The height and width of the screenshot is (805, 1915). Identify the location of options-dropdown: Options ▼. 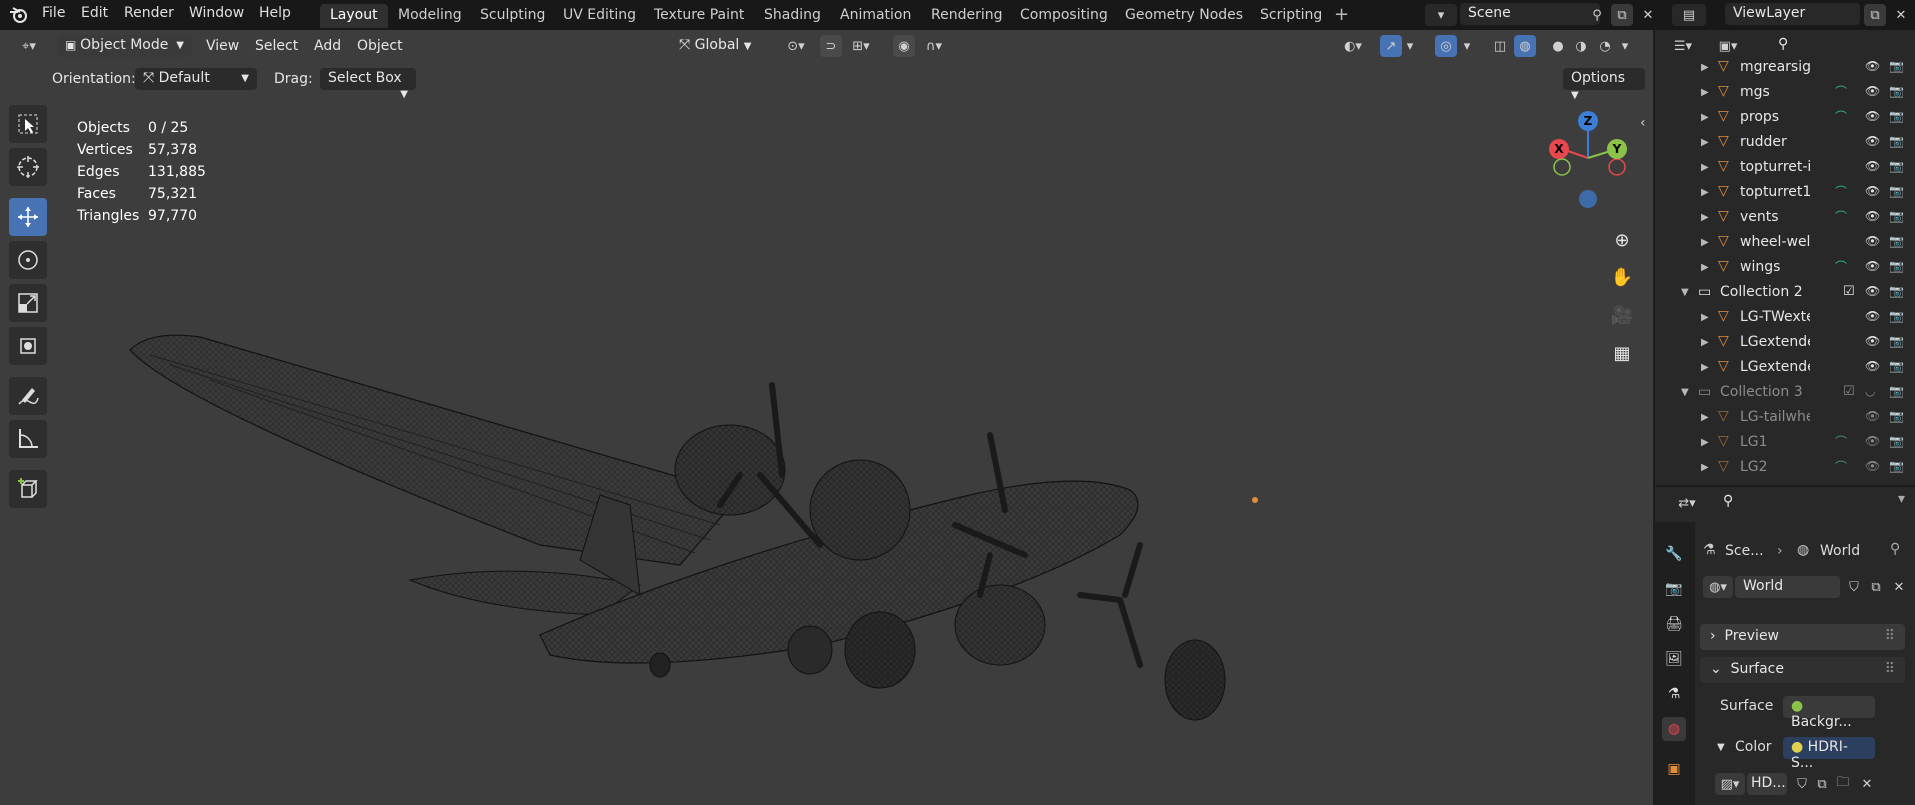
(1604, 84).